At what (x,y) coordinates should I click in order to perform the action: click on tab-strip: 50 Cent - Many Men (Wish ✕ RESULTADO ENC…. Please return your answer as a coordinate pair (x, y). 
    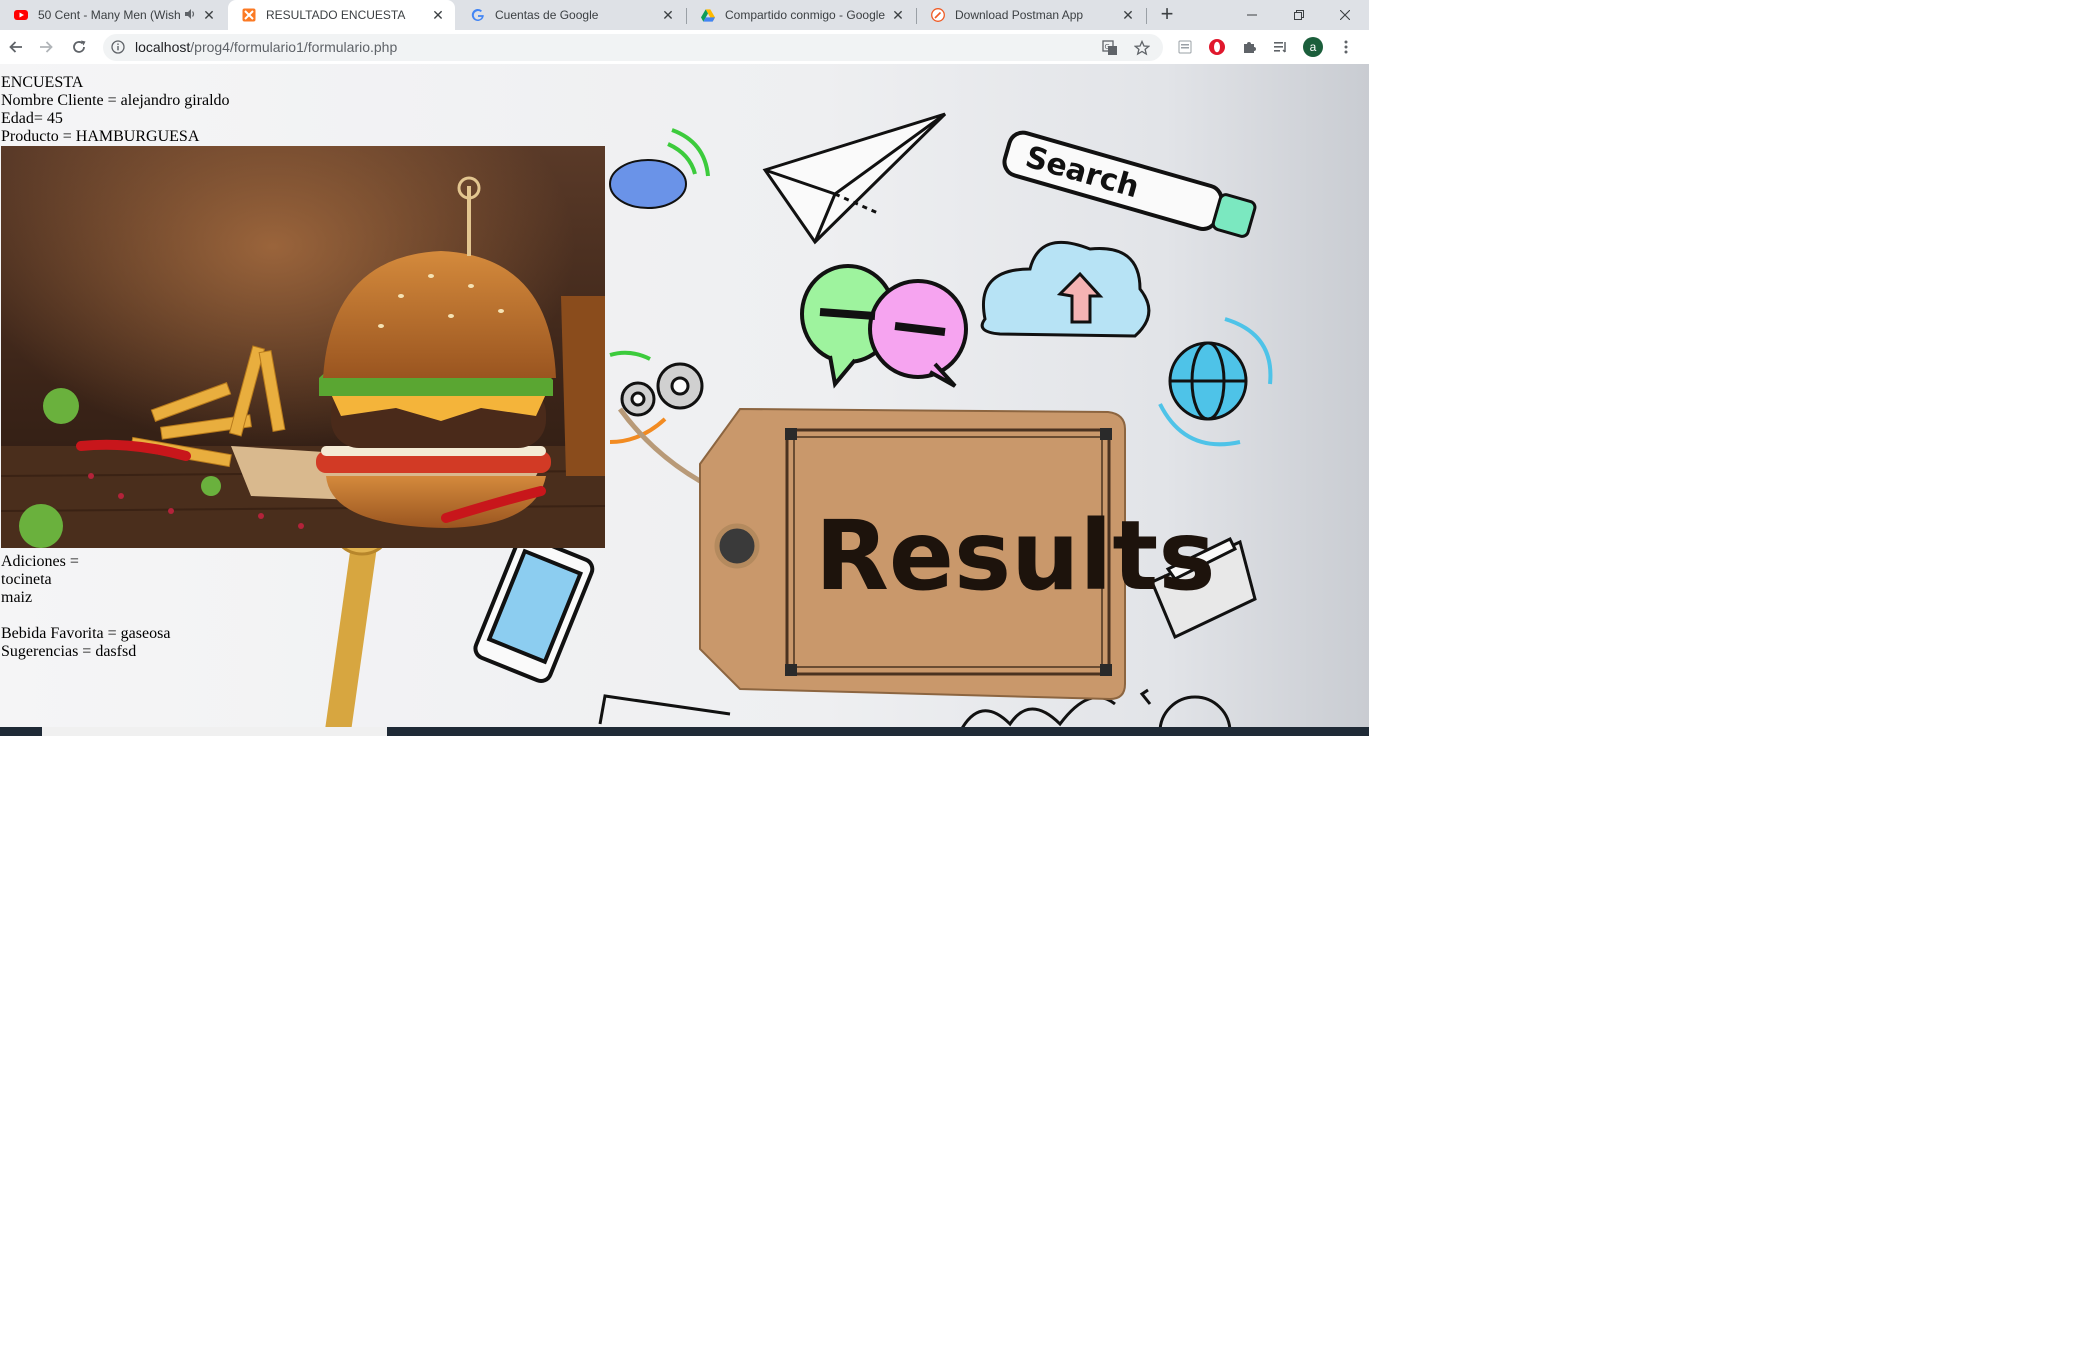
    Looking at the image, I should click on (684, 15).